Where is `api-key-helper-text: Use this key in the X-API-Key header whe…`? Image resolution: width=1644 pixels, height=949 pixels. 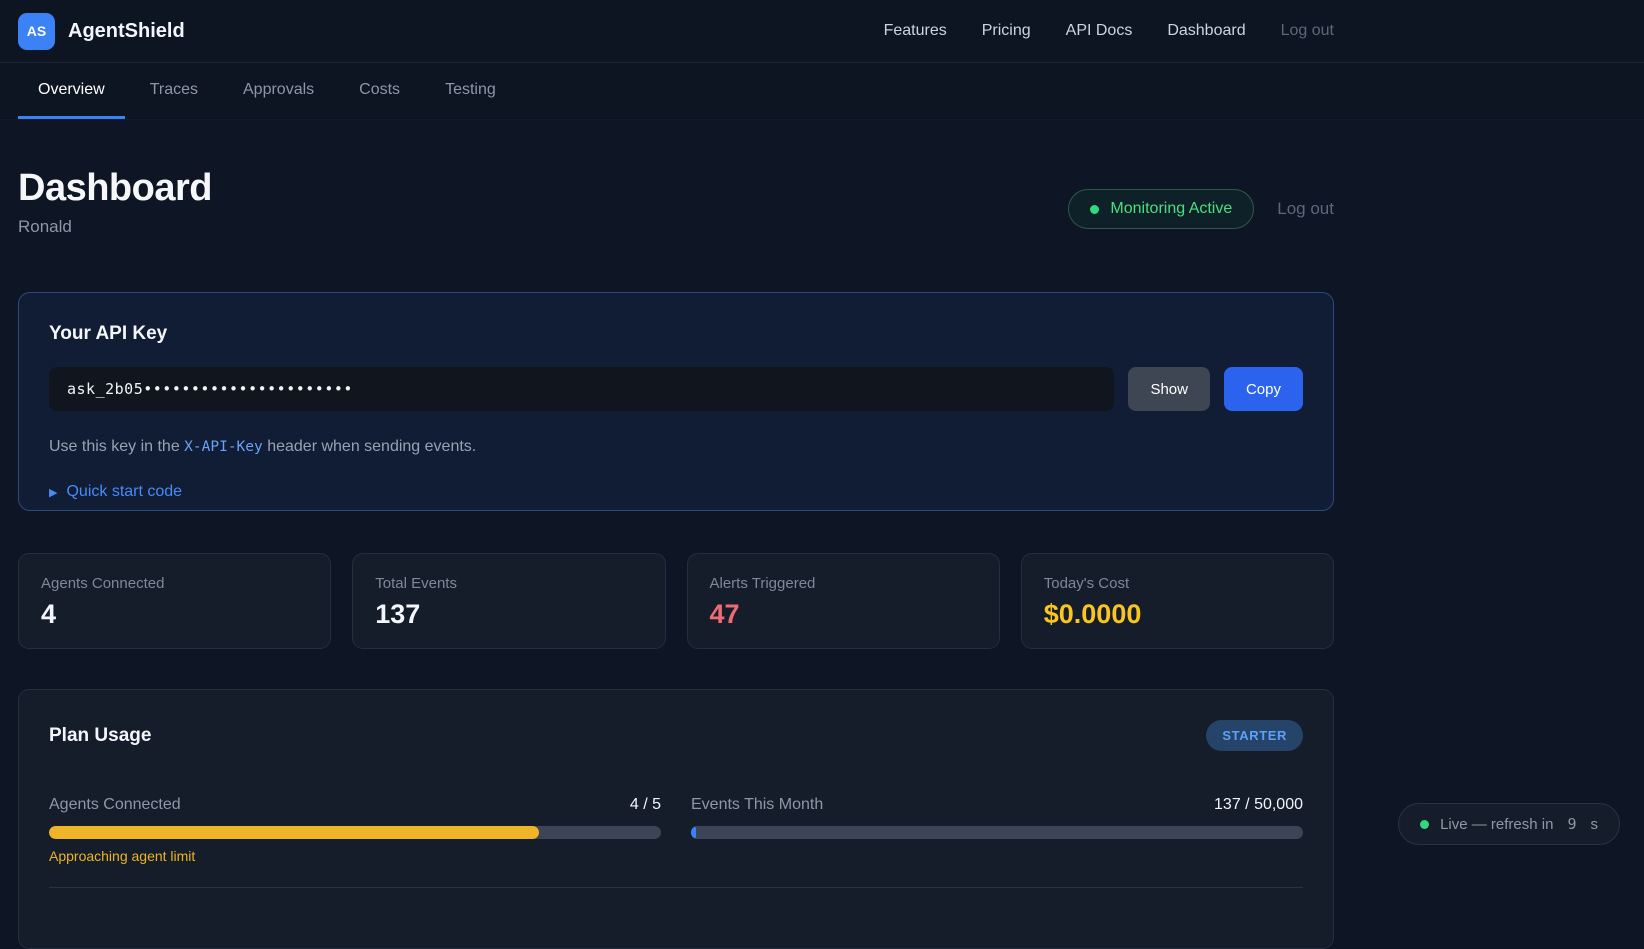 api-key-helper-text: Use this key in the X-API-Key header whe… is located at coordinates (263, 446).